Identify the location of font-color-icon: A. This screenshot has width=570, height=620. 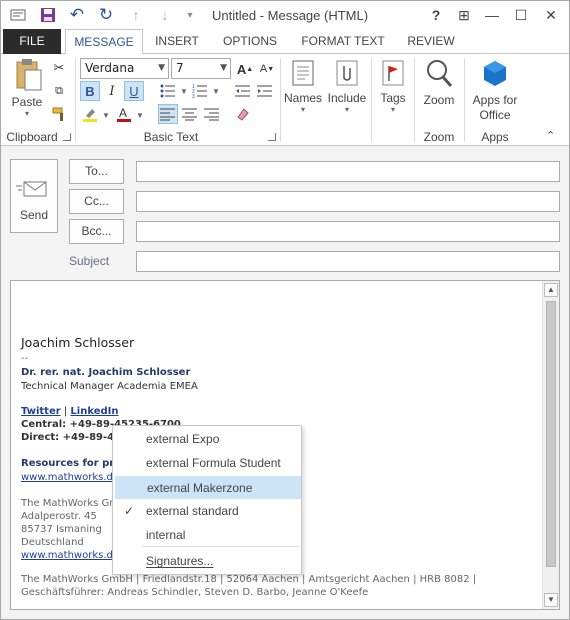
(124, 114).